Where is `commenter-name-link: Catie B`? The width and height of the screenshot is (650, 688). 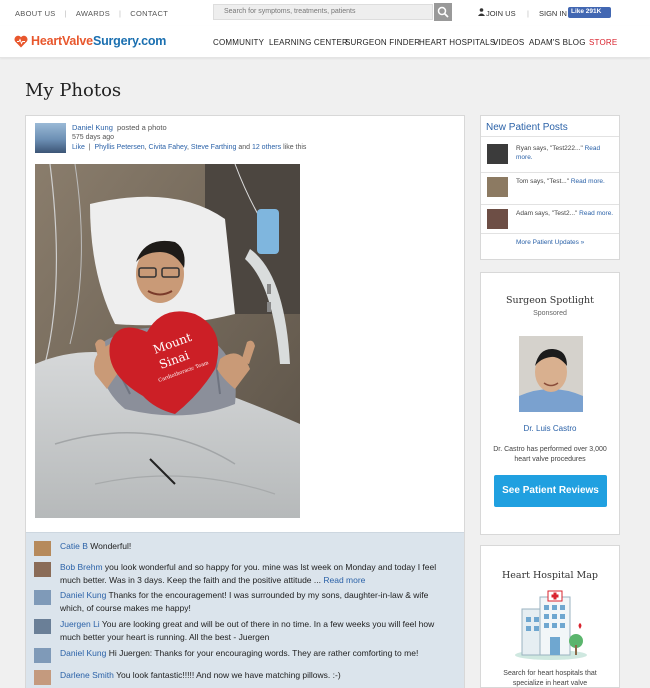
commenter-name-link: Catie B is located at coordinates (74, 546).